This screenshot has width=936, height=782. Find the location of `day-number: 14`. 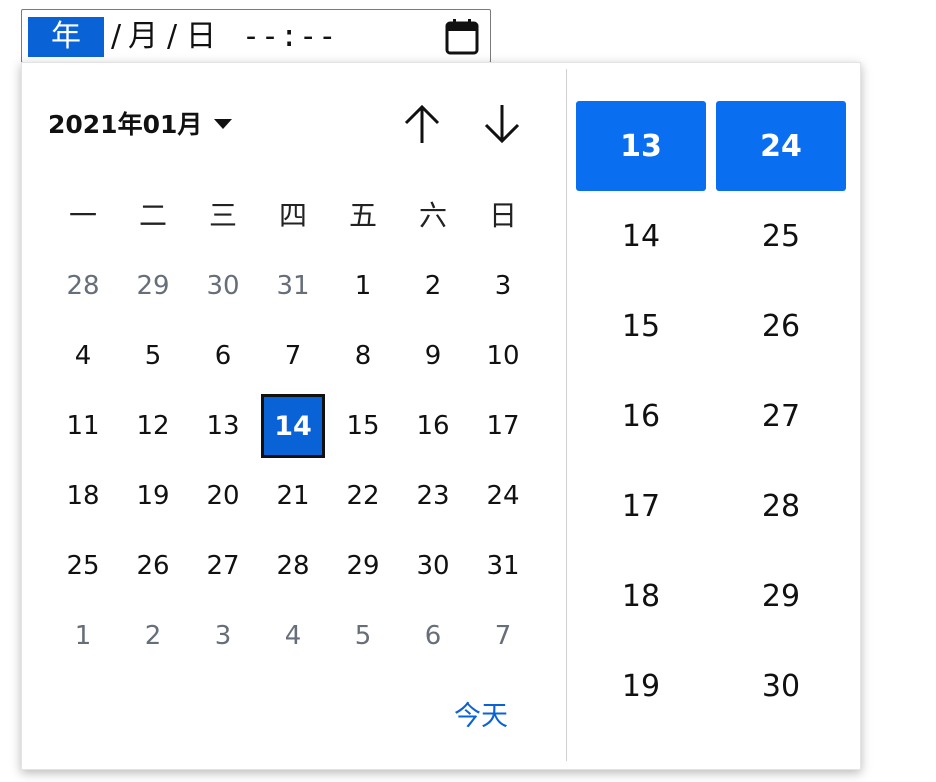

day-number: 14 is located at coordinates (293, 426).